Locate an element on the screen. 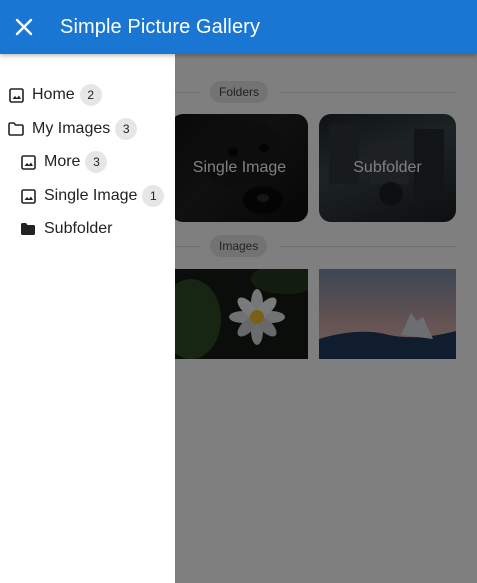 The width and height of the screenshot is (477, 583). nav-item-label: Home is located at coordinates (53, 94).